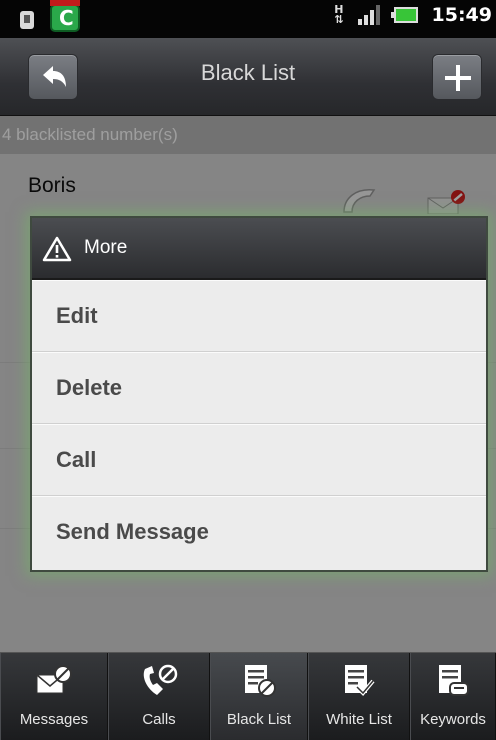 The image size is (496, 740). Describe the element at coordinates (259, 532) in the screenshot. I see `menu-item-send-message: Send Message` at that location.